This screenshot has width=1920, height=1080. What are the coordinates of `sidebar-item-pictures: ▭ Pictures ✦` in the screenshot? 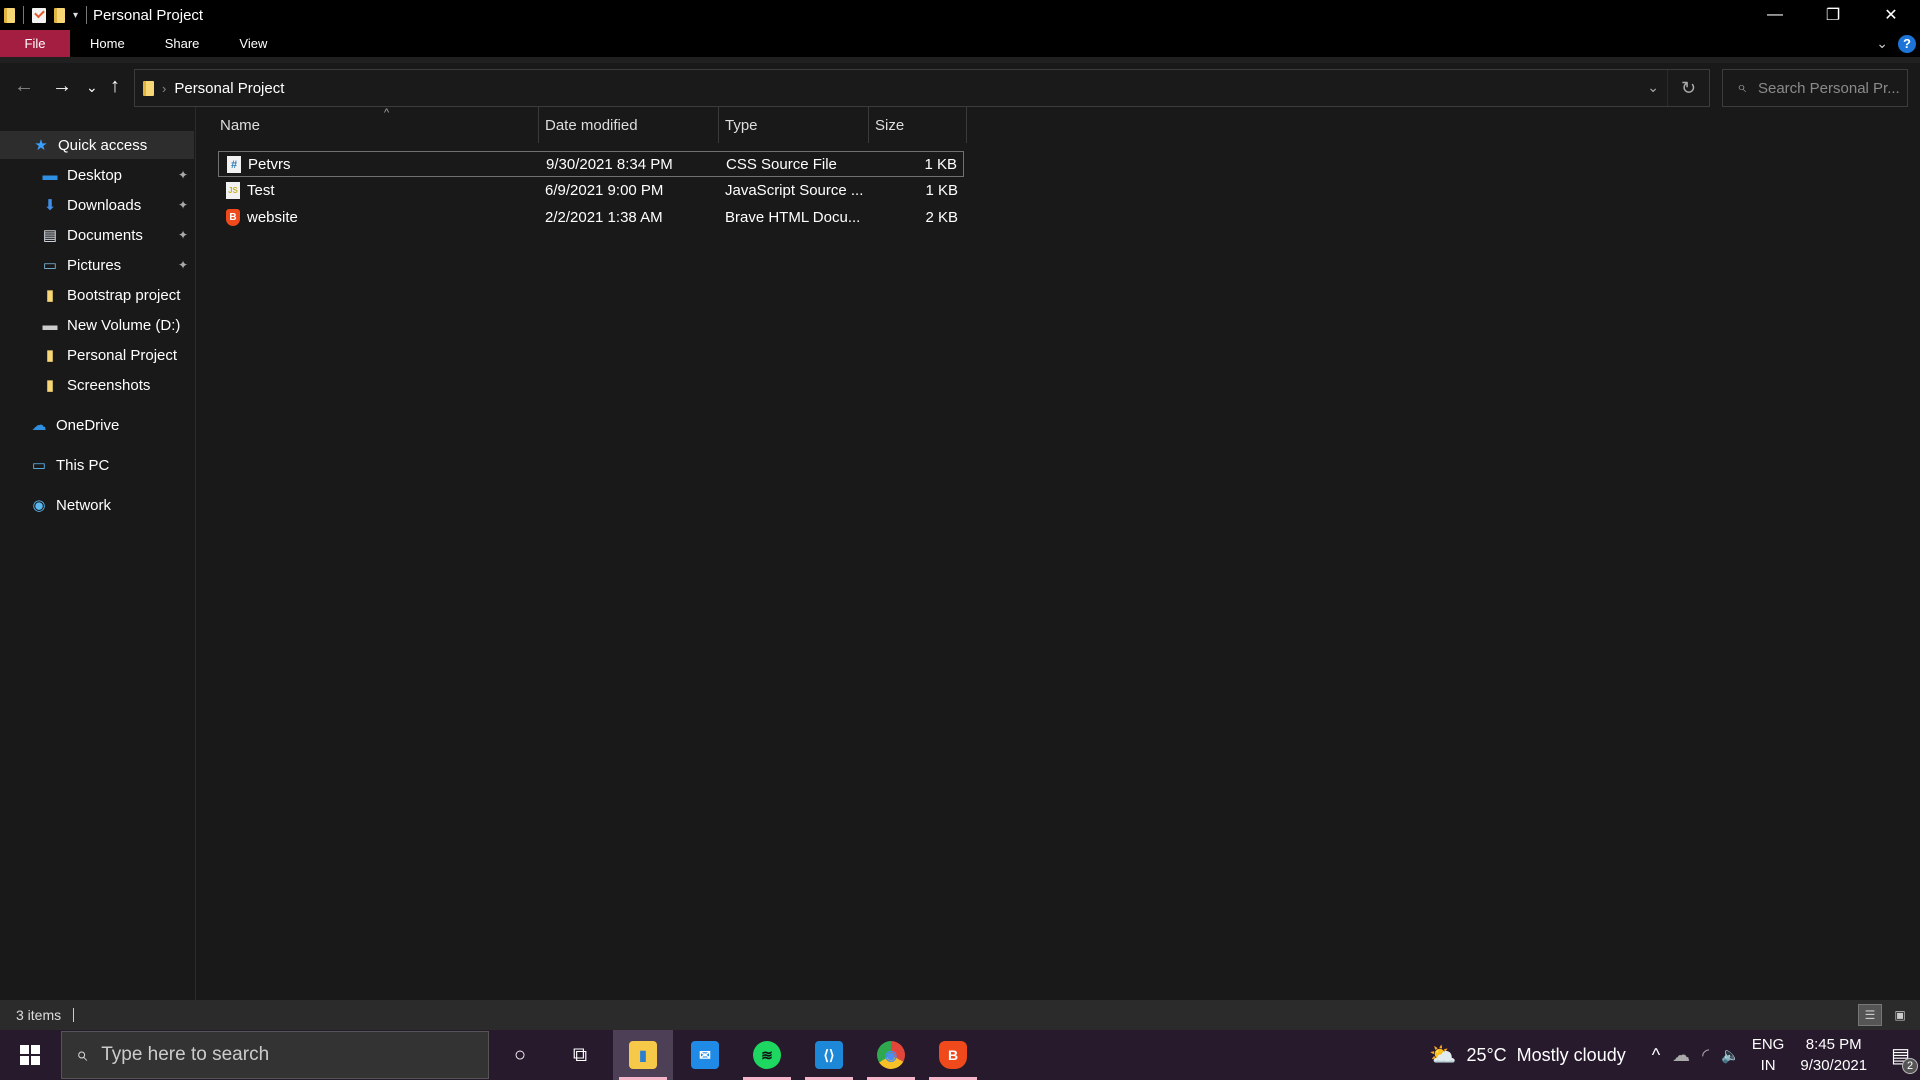 It's located at (97, 265).